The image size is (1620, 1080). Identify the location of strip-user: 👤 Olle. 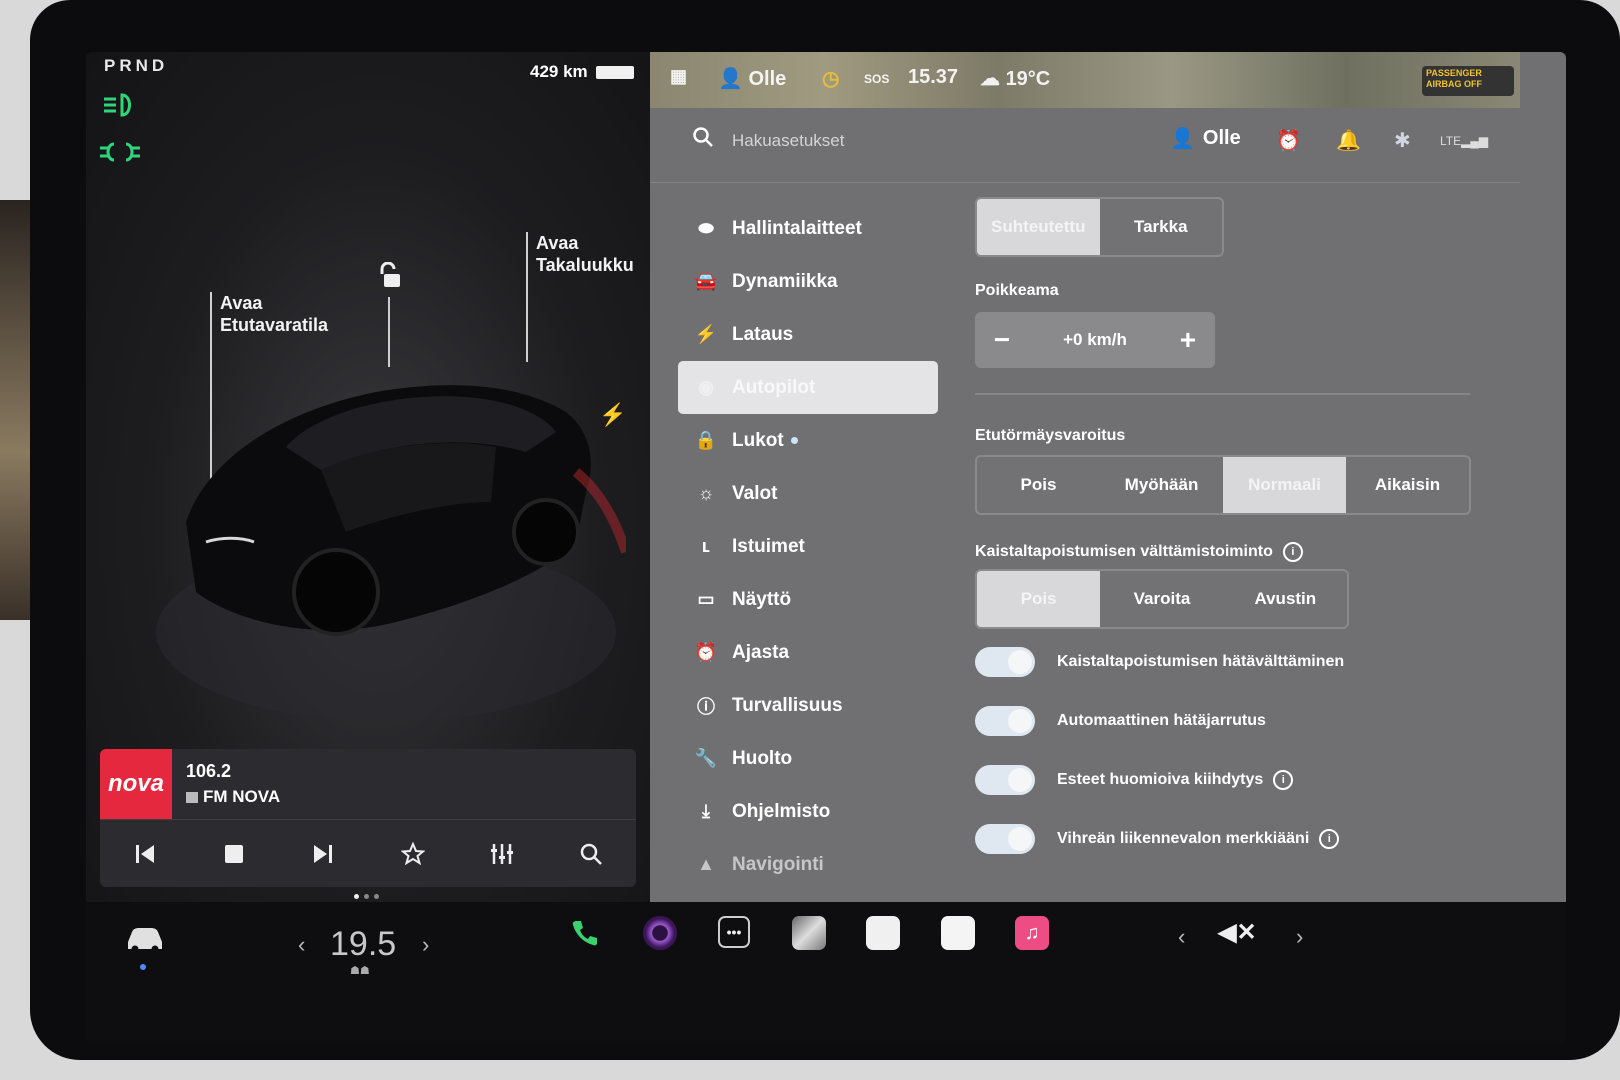
(752, 79).